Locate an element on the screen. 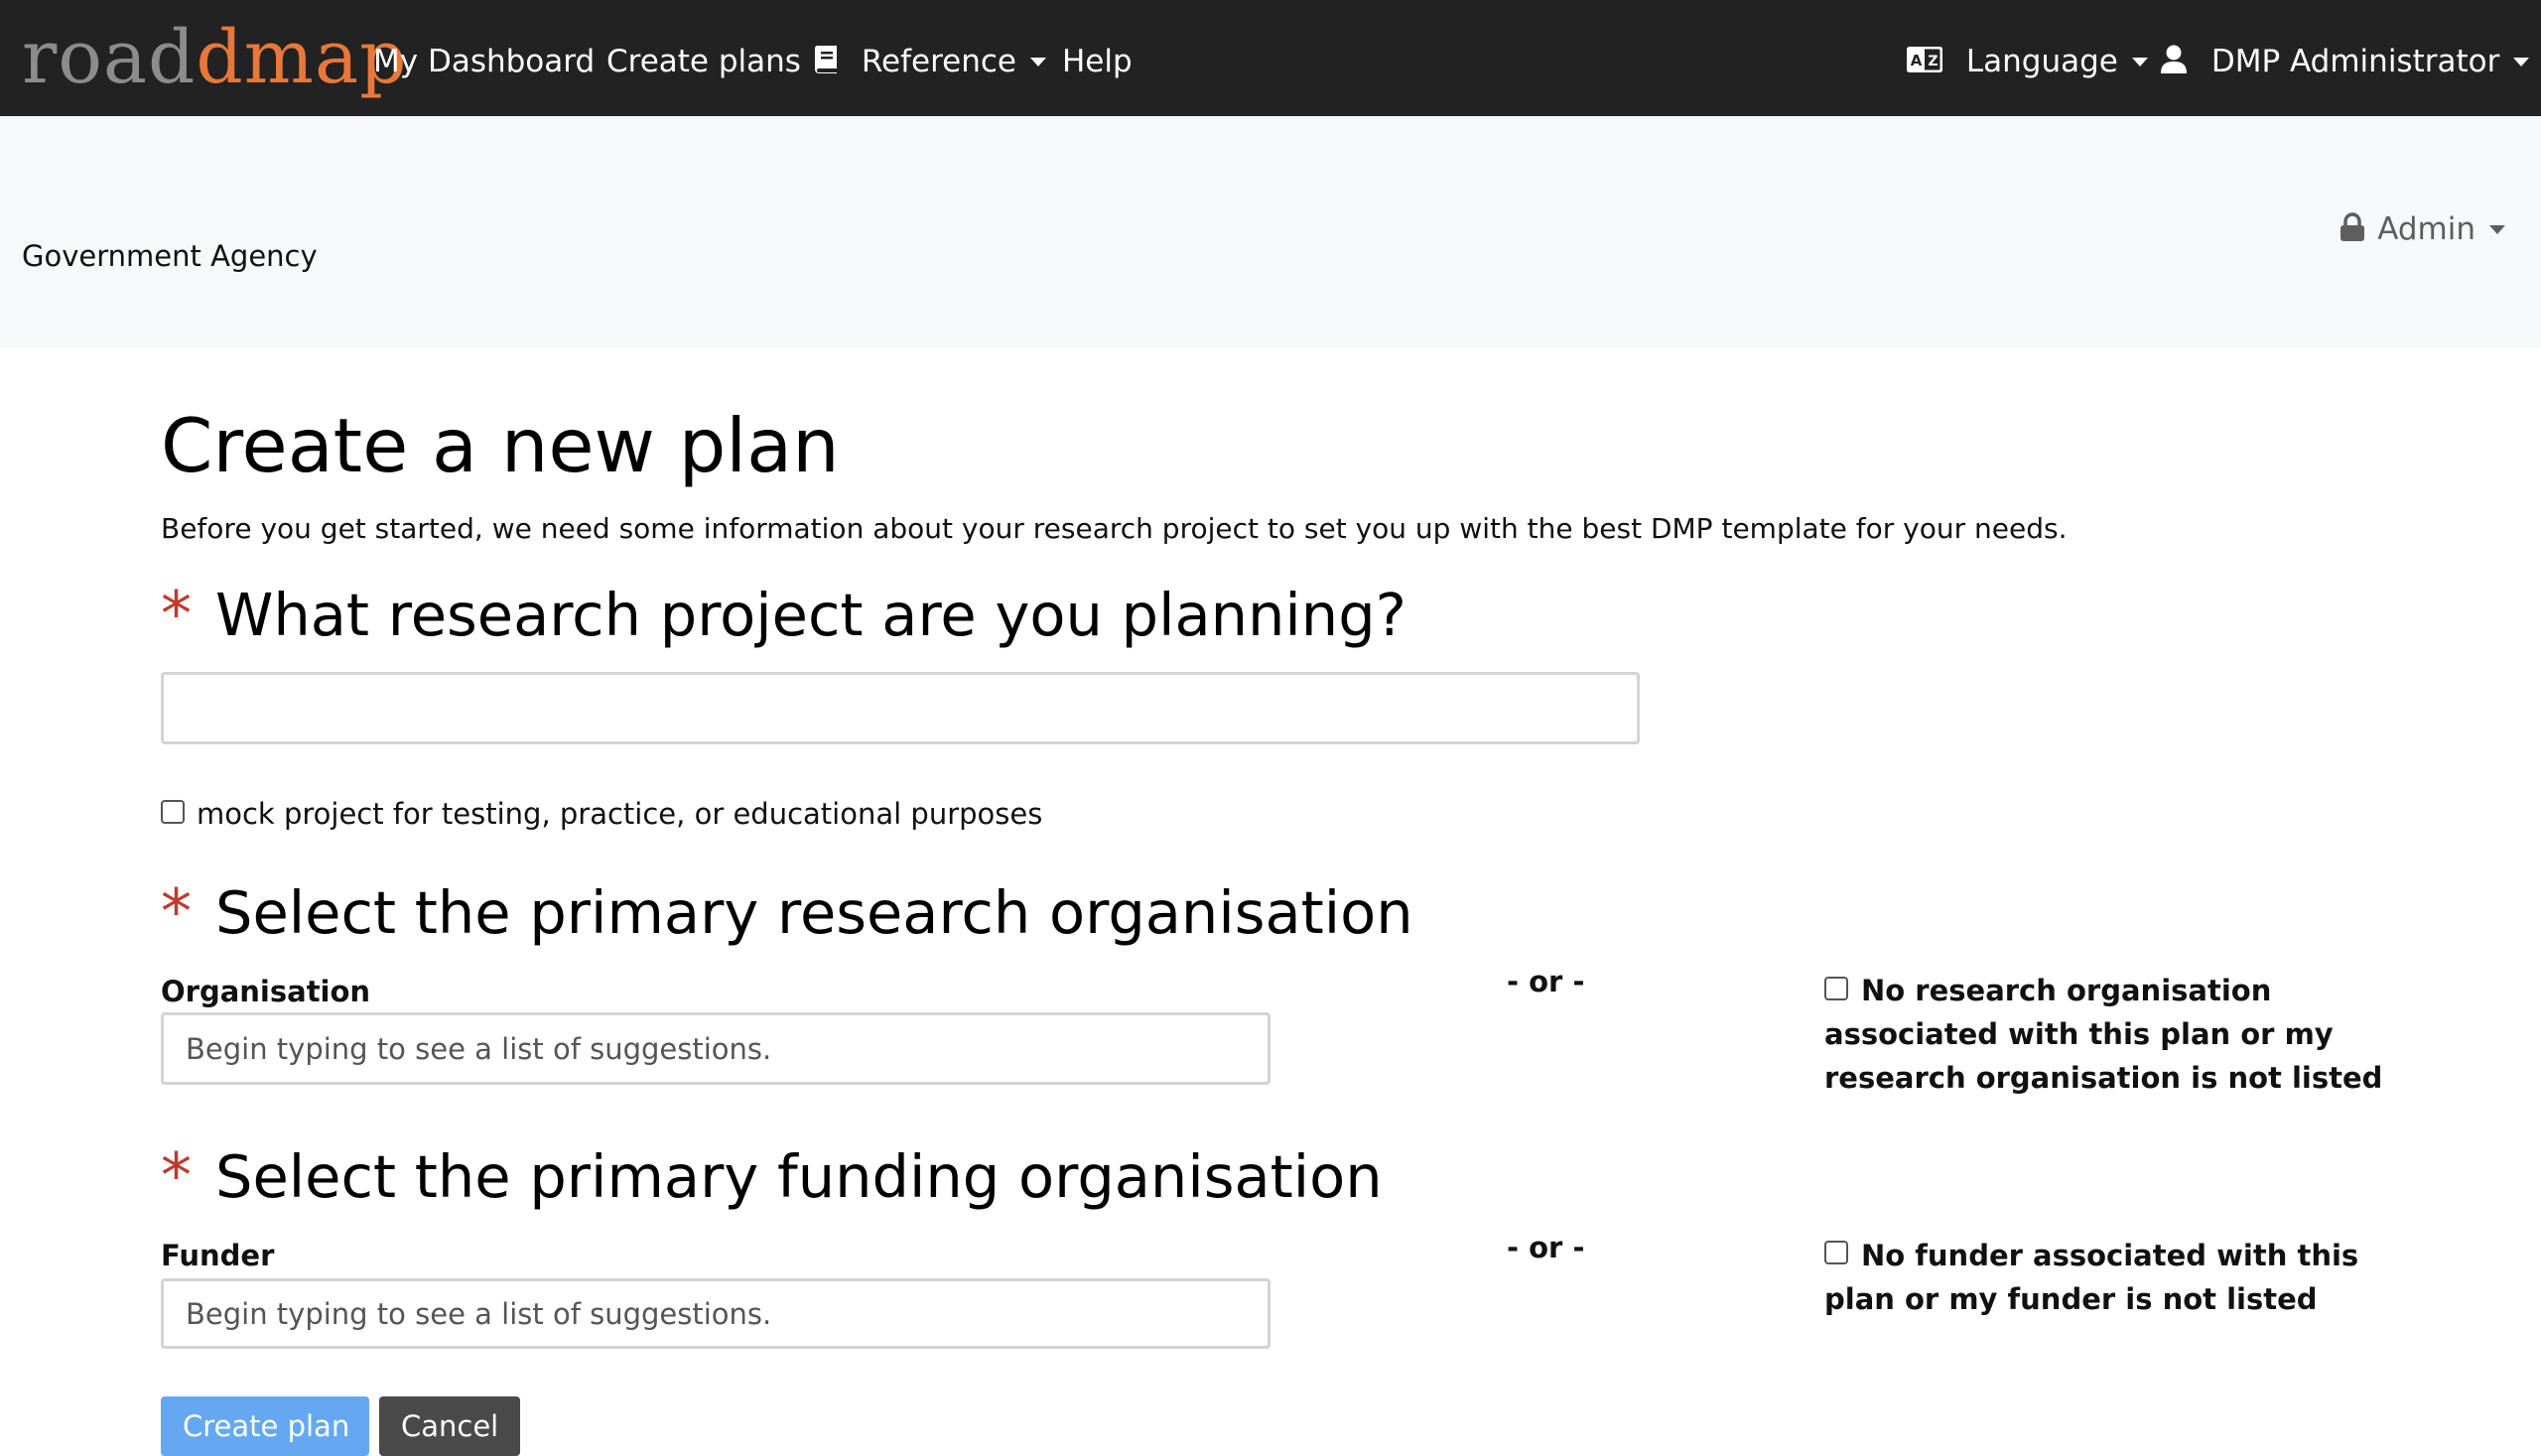  funder-heading: * Select the primary funding organisation is located at coordinates (772, 1175).